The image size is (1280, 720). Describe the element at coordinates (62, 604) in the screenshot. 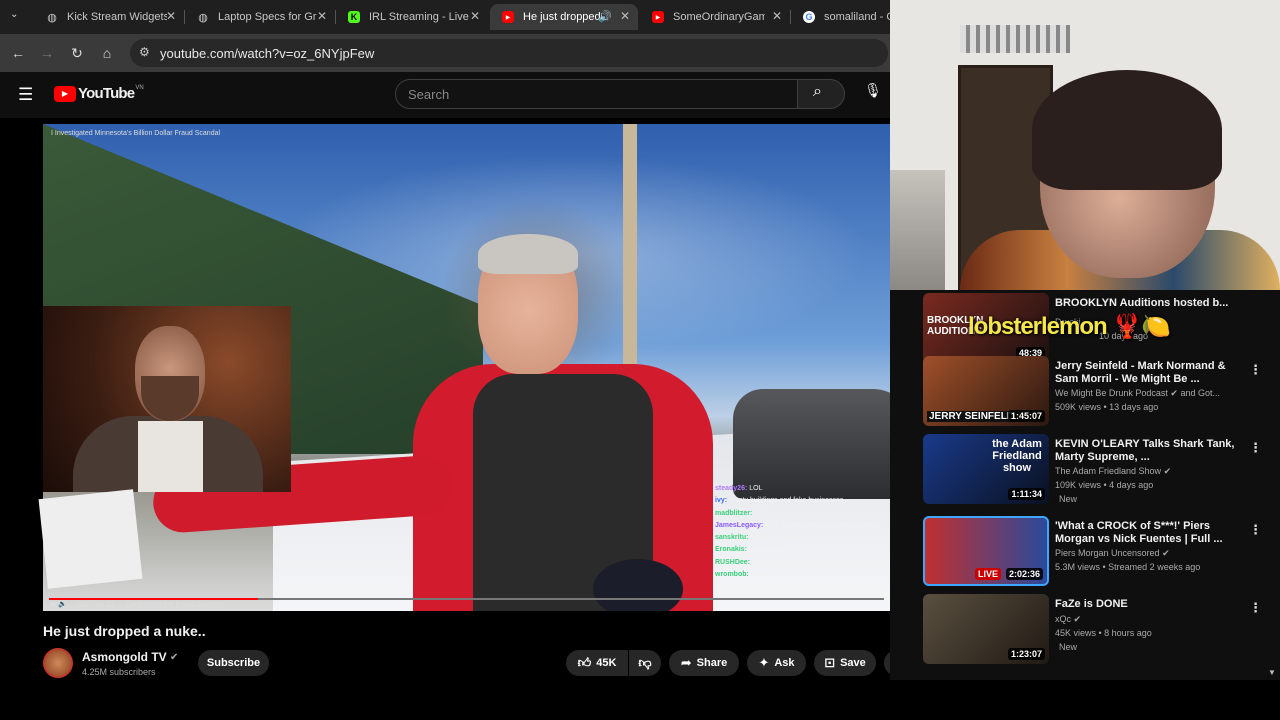

I see `volume-icon: 🔈` at that location.